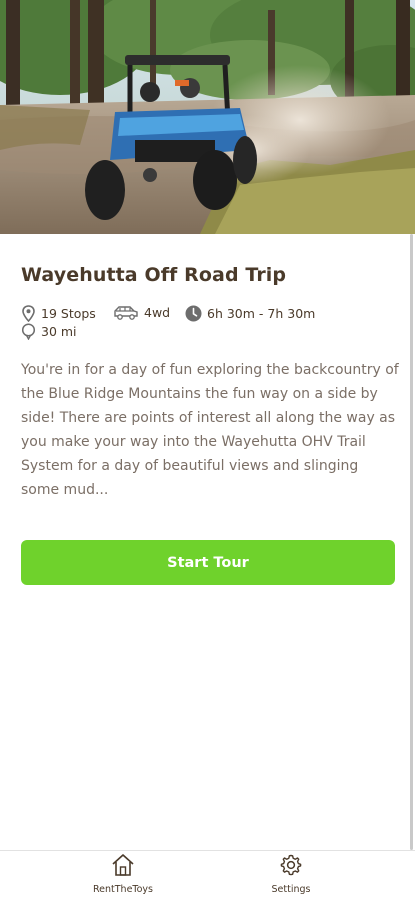 This screenshot has width=415, height=900. I want to click on vehicle-info: 4wd, so click(141, 312).